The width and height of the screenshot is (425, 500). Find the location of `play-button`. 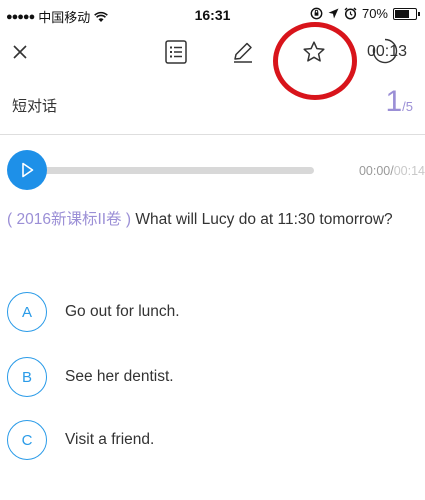

play-button is located at coordinates (27, 170).